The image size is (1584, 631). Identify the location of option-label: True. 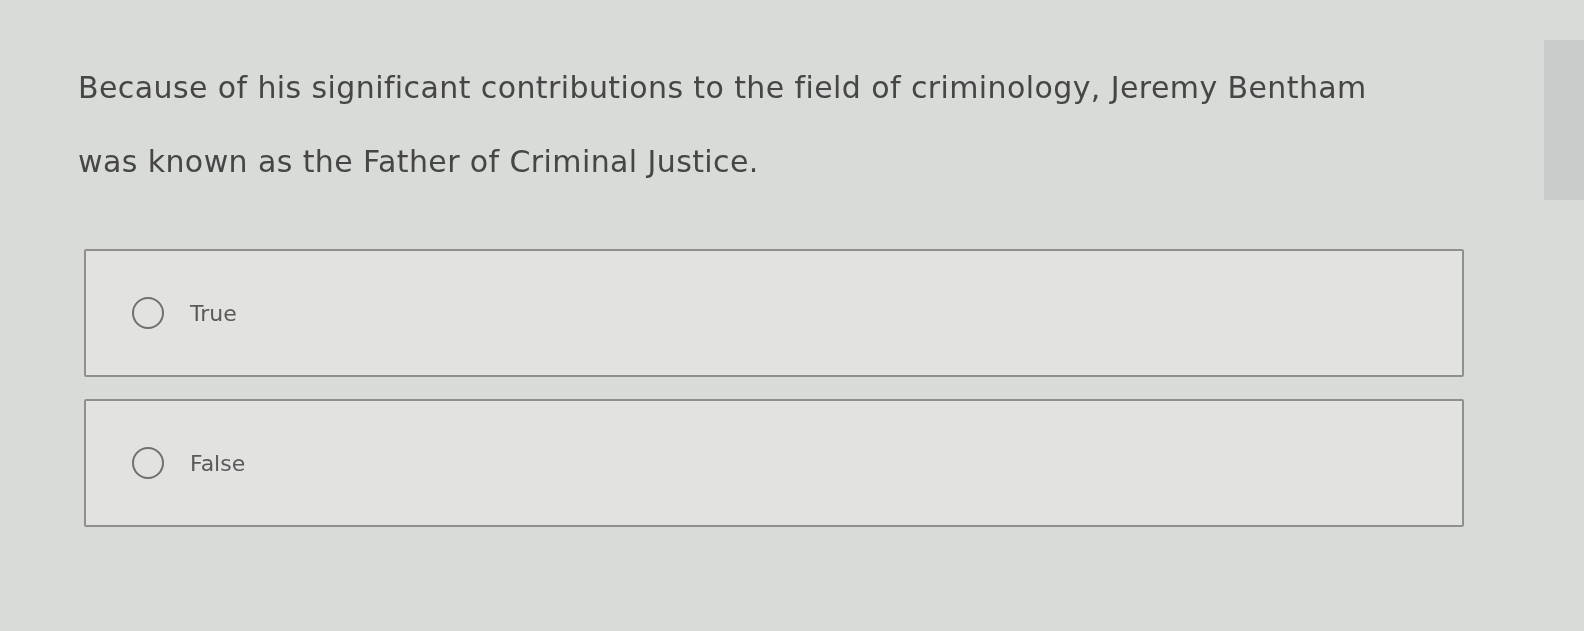
(213, 313).